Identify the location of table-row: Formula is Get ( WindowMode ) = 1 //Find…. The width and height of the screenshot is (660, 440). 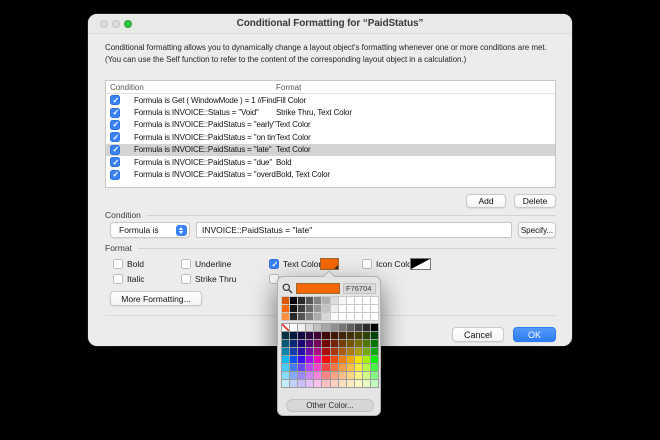
(330, 100).